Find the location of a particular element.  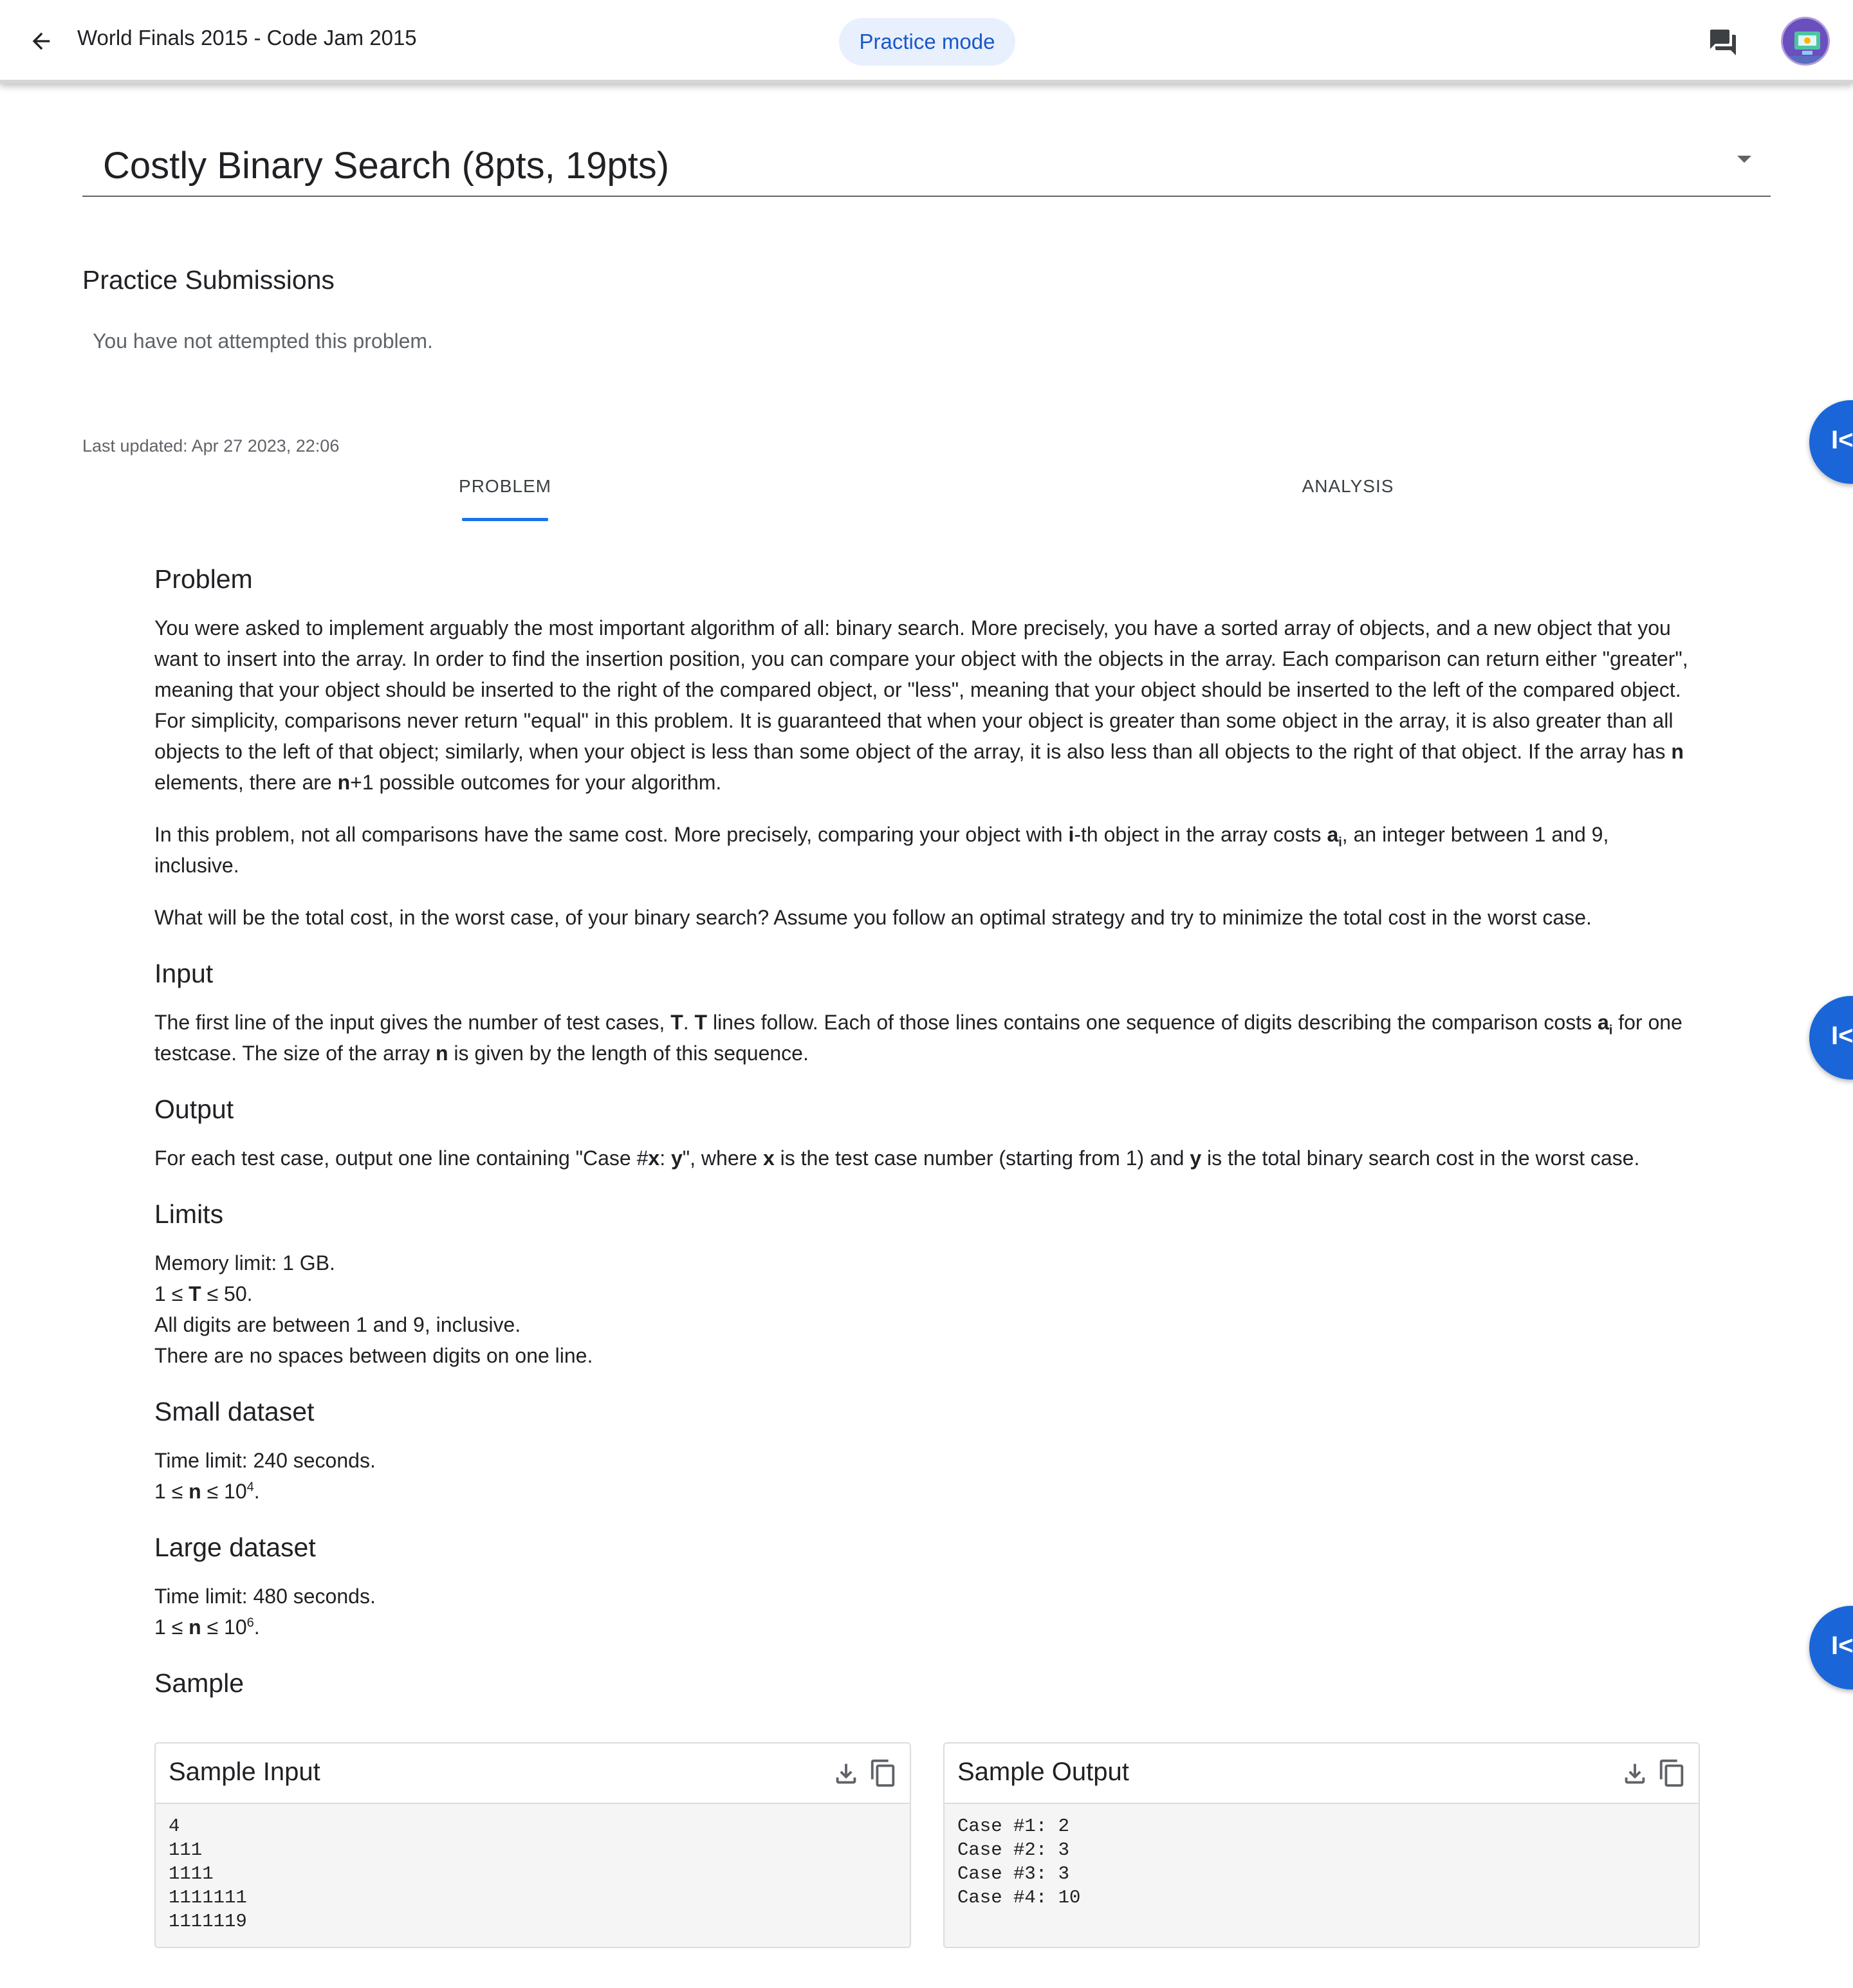

practice-mode-chip: Practice mode is located at coordinates (927, 42).